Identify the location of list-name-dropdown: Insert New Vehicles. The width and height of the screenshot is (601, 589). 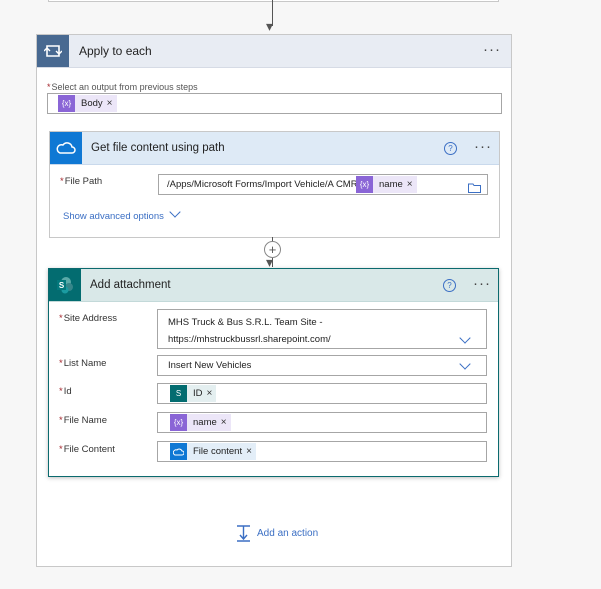
(322, 365).